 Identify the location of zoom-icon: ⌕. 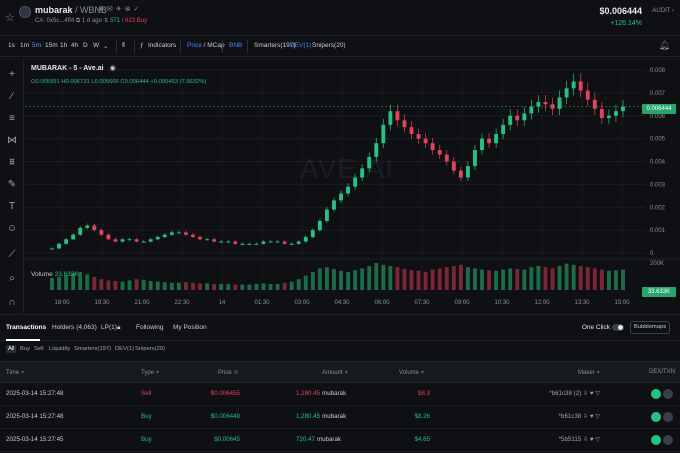
(12, 279).